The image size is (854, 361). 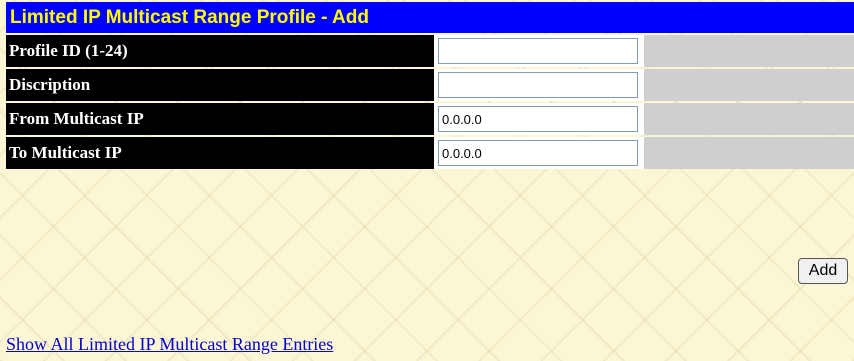 I want to click on description-cell, so click(x=539, y=85).